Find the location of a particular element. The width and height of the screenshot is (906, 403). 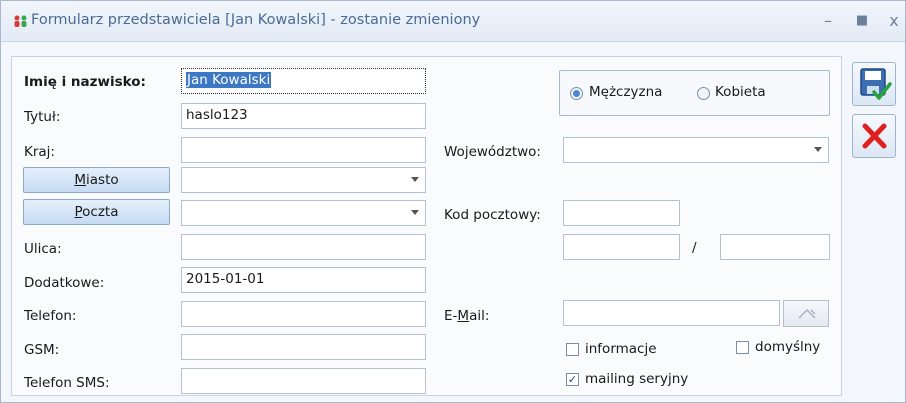

gsm-label: GSM: is located at coordinates (42, 350).